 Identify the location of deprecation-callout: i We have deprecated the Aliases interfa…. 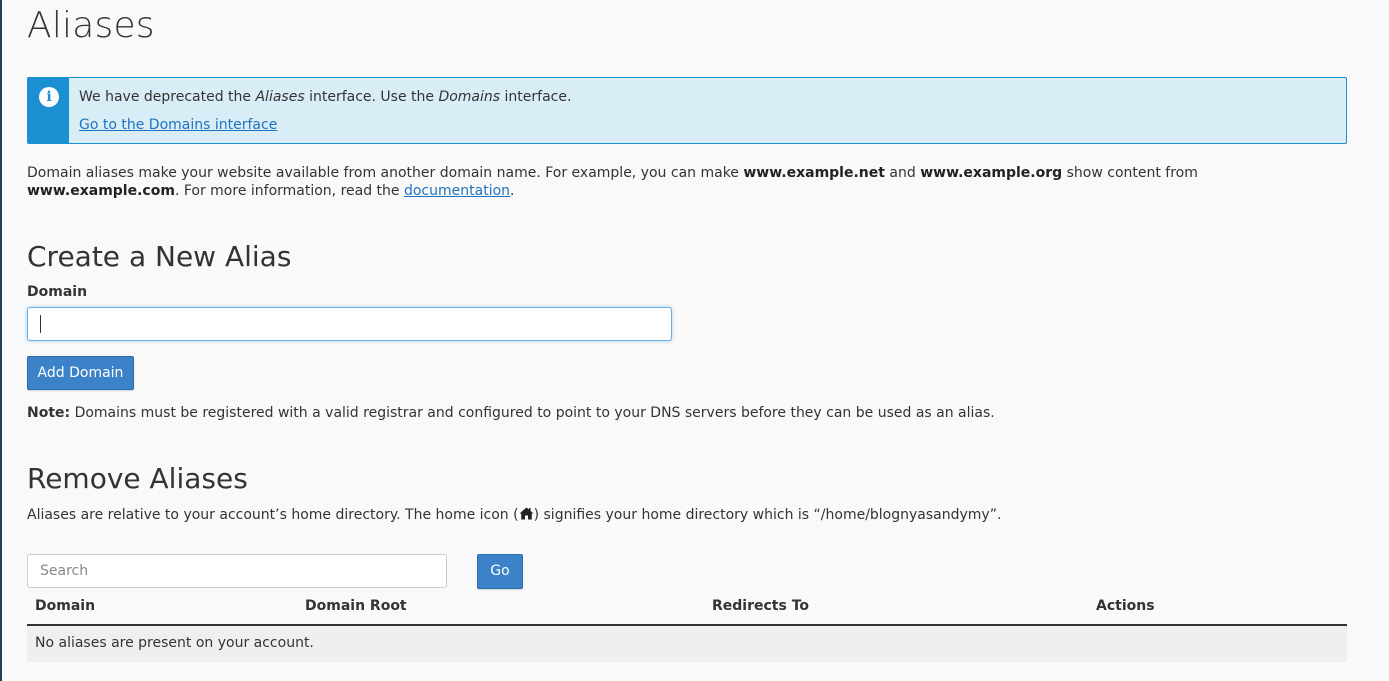
(687, 110).